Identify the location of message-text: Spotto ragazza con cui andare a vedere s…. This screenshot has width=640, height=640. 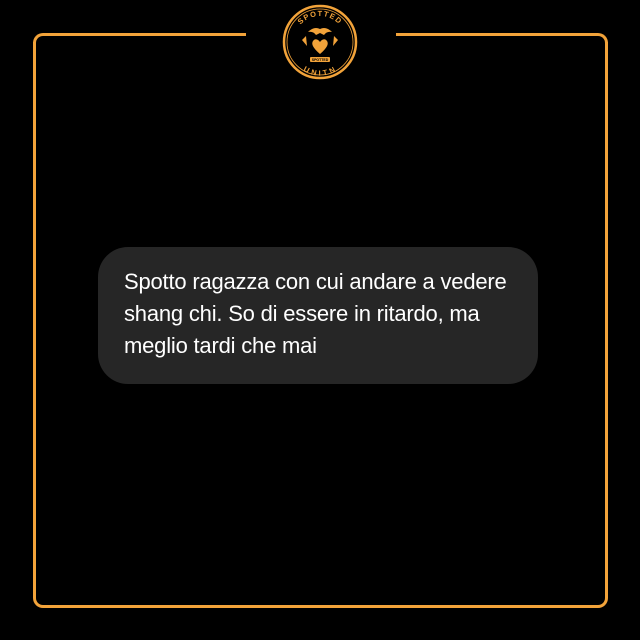
(315, 313).